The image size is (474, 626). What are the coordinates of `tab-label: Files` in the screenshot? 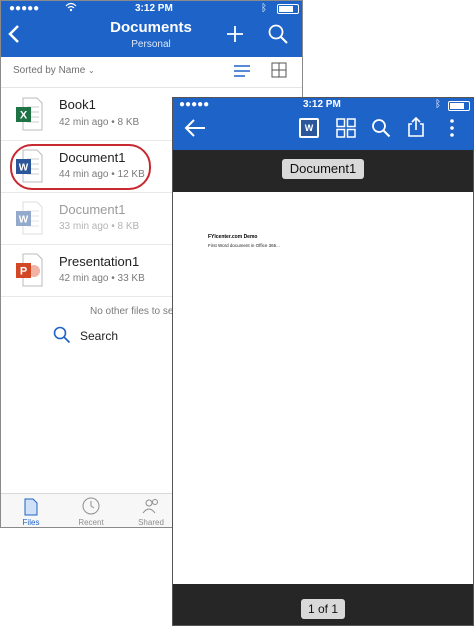 It's located at (31, 522).